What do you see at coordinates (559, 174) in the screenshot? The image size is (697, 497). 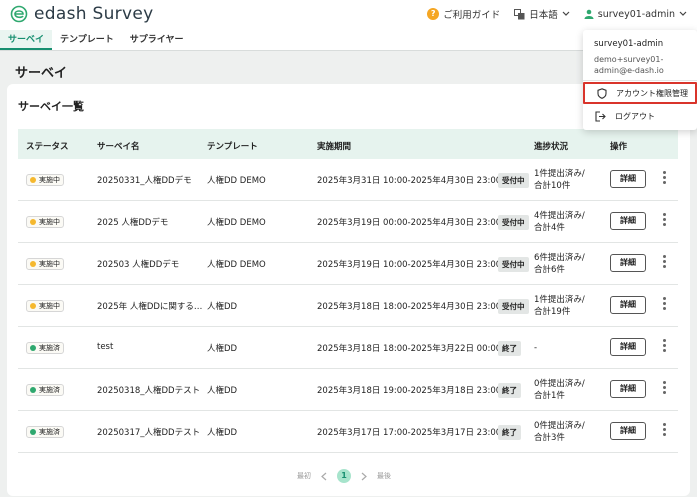 I see `progress-submitted: 1件提出済み/` at bounding box center [559, 174].